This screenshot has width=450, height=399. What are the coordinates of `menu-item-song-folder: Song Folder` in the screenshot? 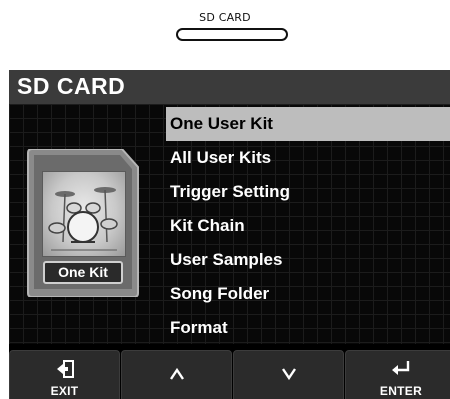 It's located at (308, 294).